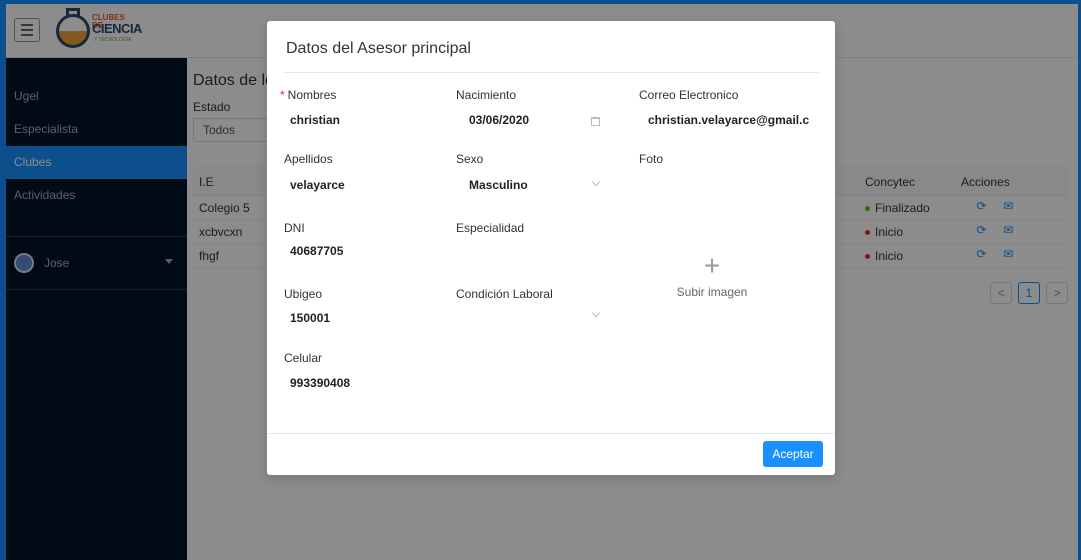 Image resolution: width=1081 pixels, height=560 pixels. Describe the element at coordinates (378, 48) in the screenshot. I see `modal-title: Datos del Asesor principal` at that location.